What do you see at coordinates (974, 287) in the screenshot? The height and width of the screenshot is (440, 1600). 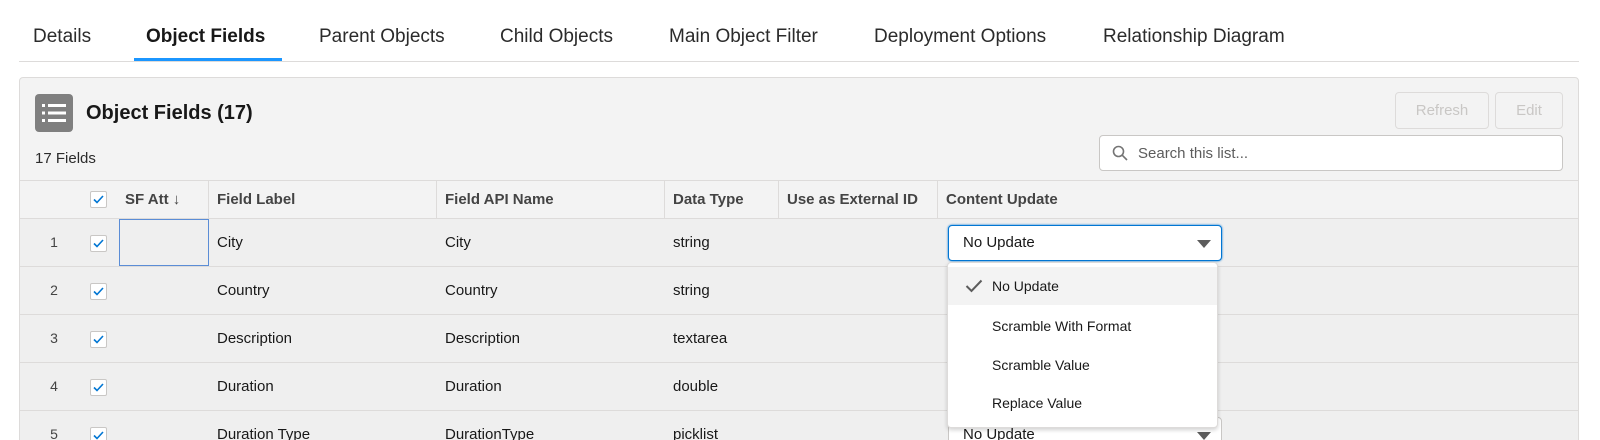 I see `checkmark-icon` at bounding box center [974, 287].